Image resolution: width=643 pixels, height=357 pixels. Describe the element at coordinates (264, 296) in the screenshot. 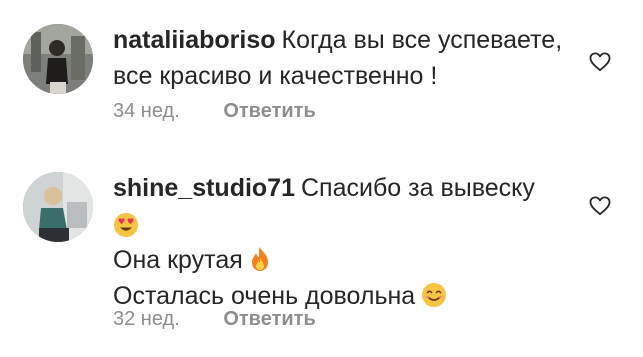

I see `comment-text-line: Осталась очень довольна` at that location.